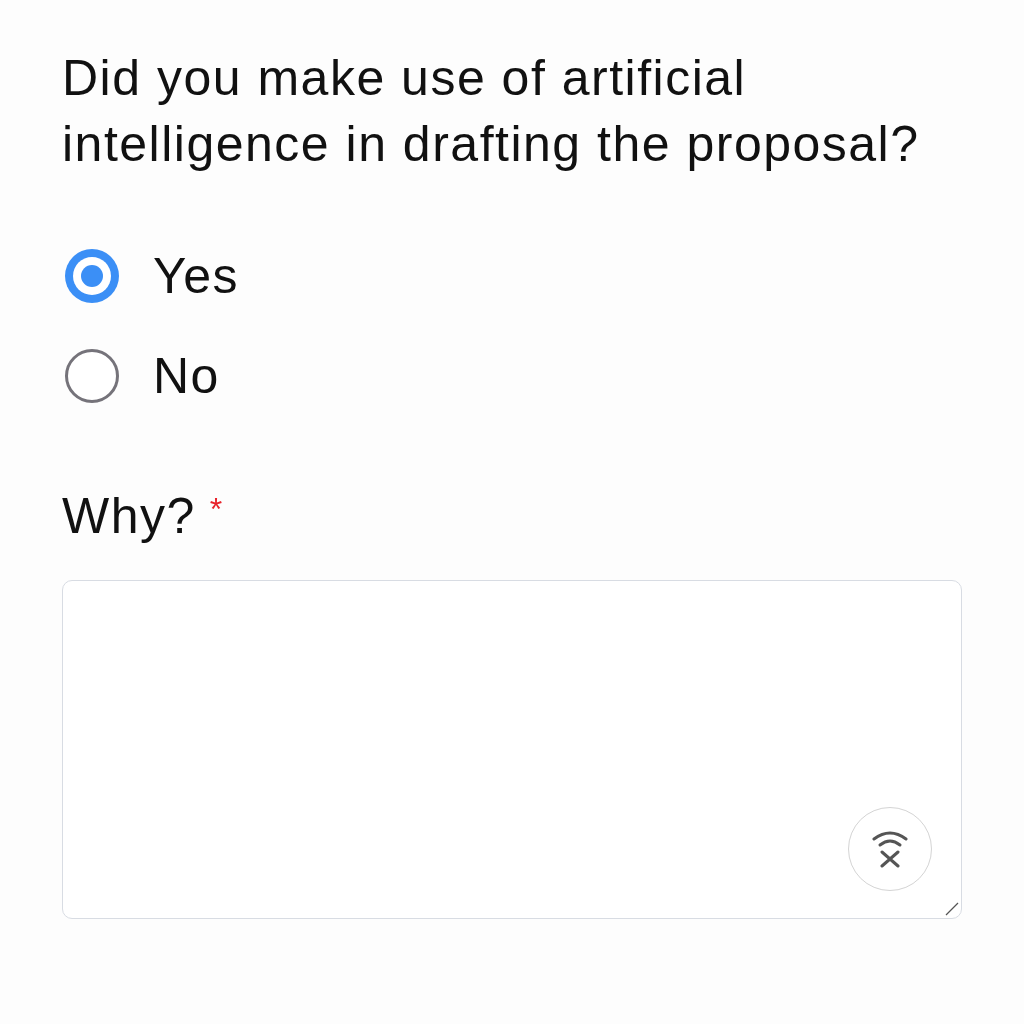  What do you see at coordinates (129, 516) in the screenshot?
I see `field-label: Why?` at bounding box center [129, 516].